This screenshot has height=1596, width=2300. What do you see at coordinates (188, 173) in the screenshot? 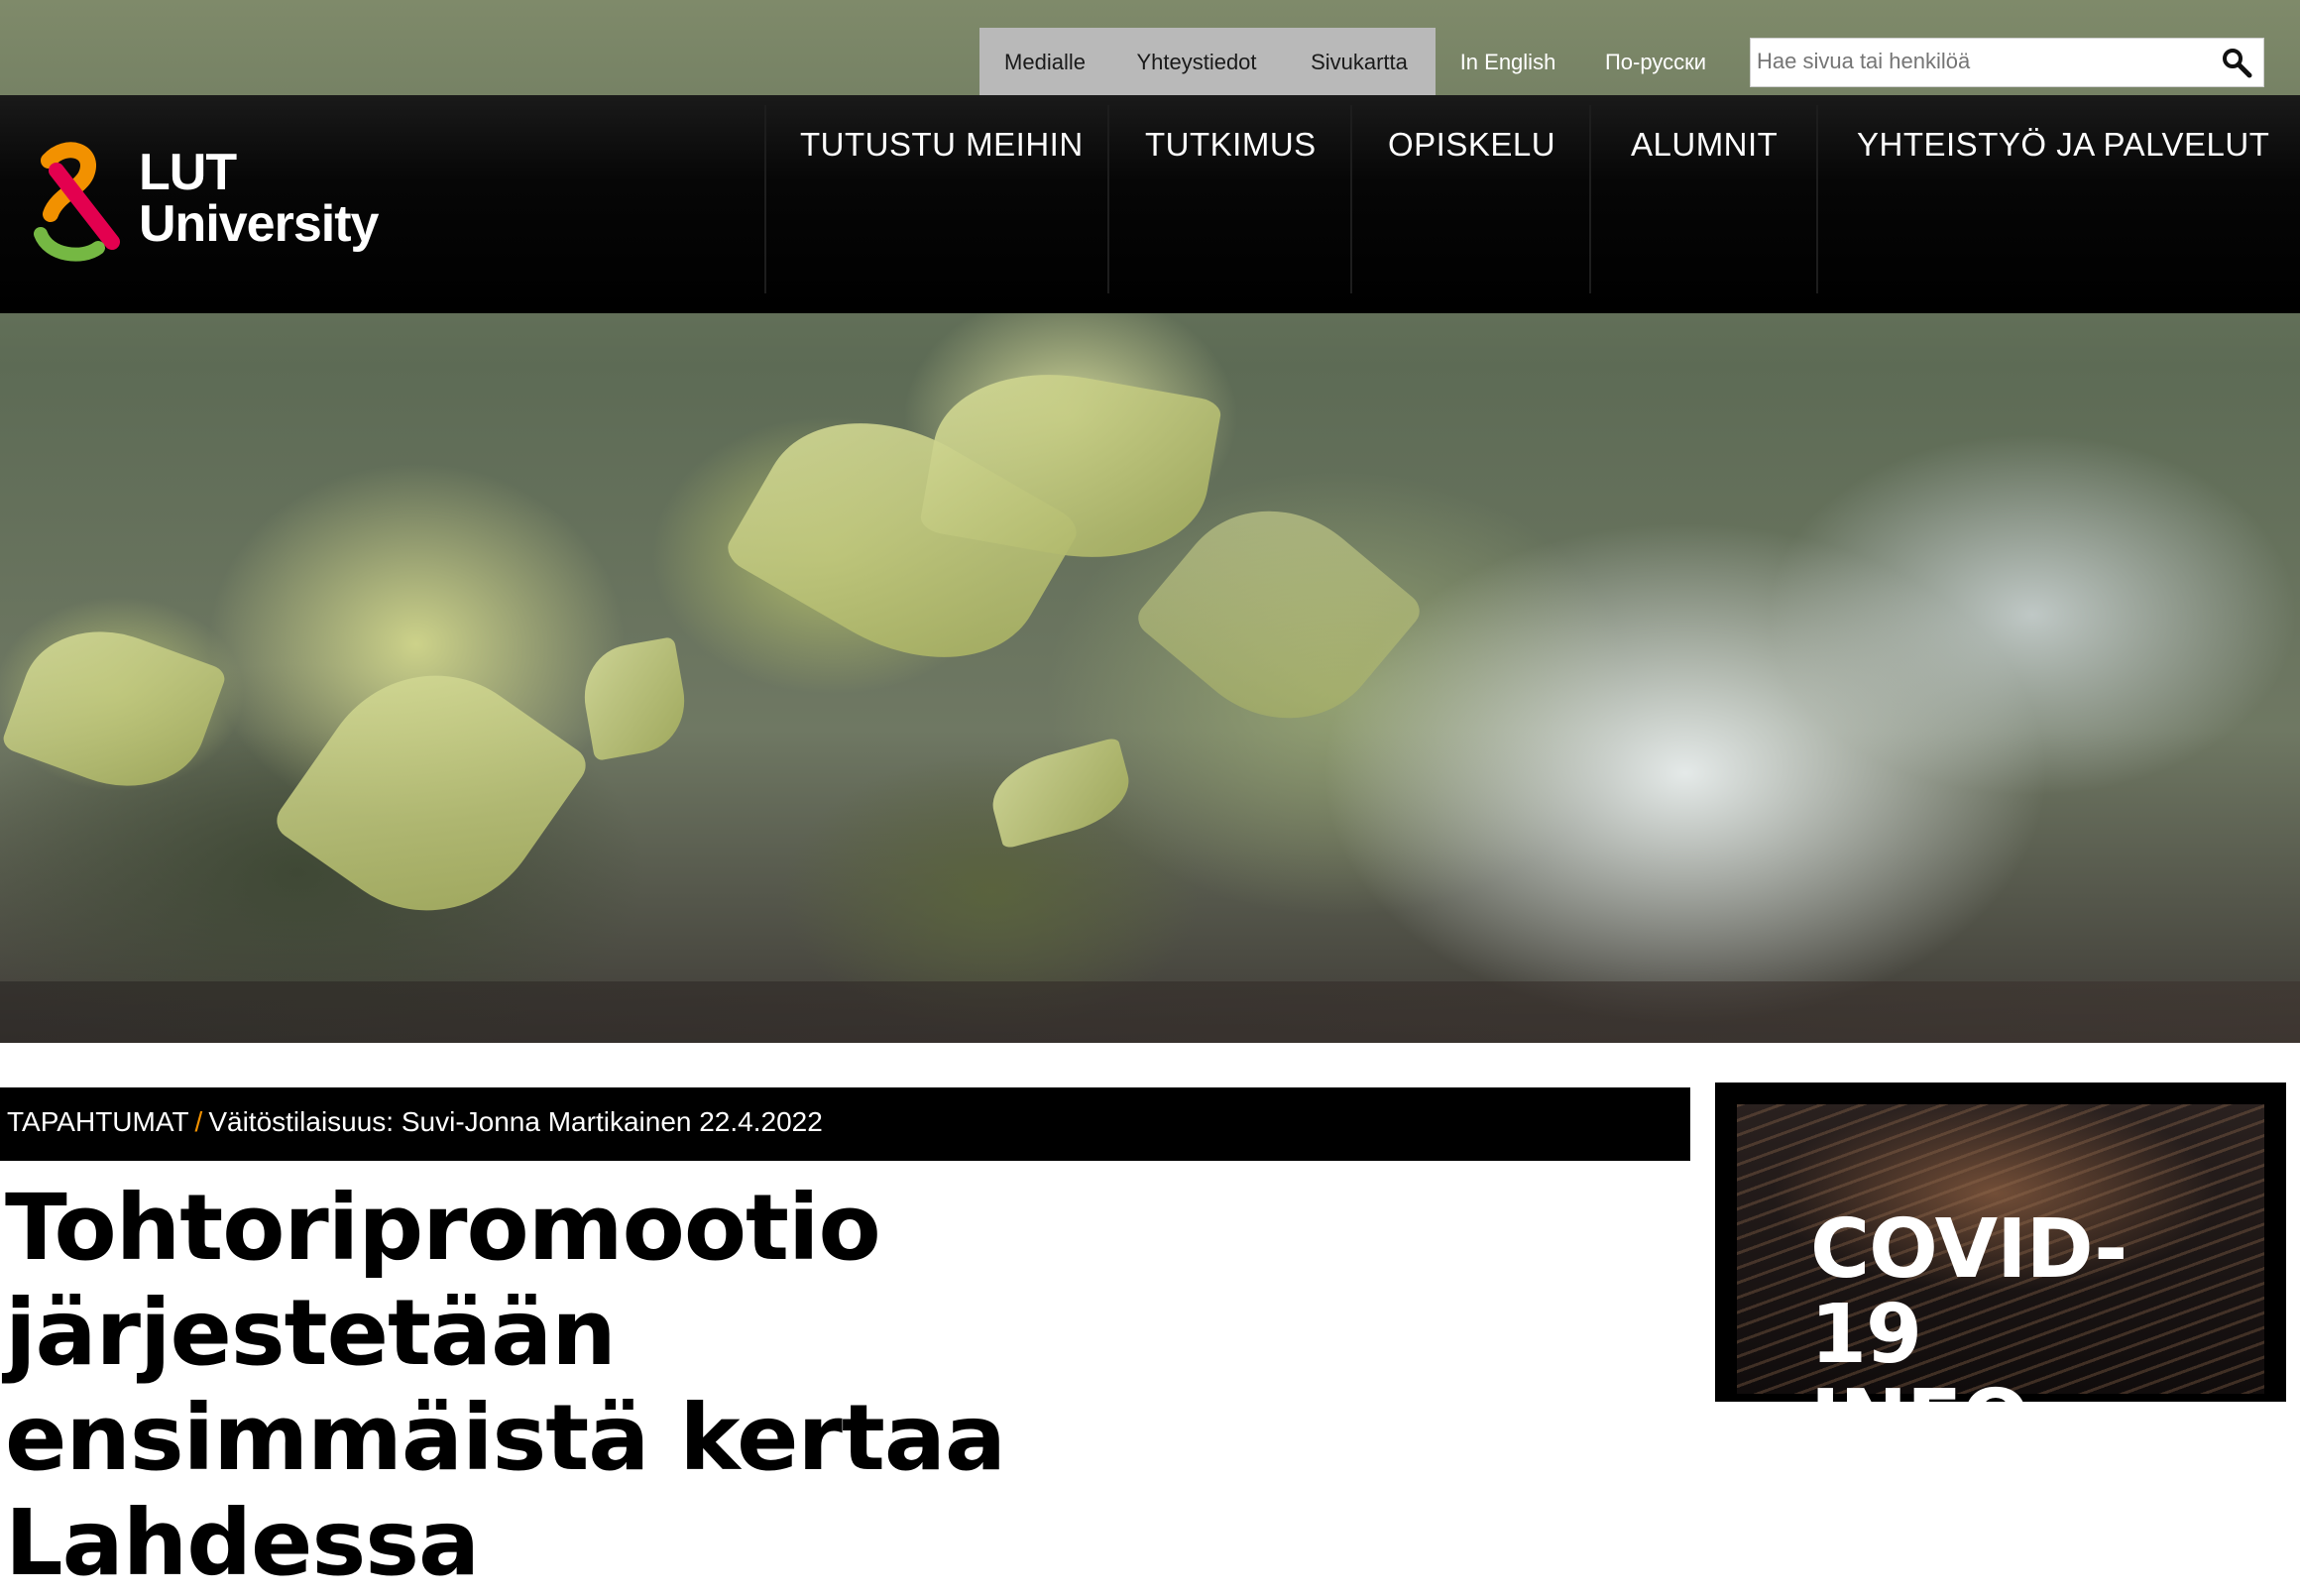
I see `logo-line-lut: LUT` at bounding box center [188, 173].